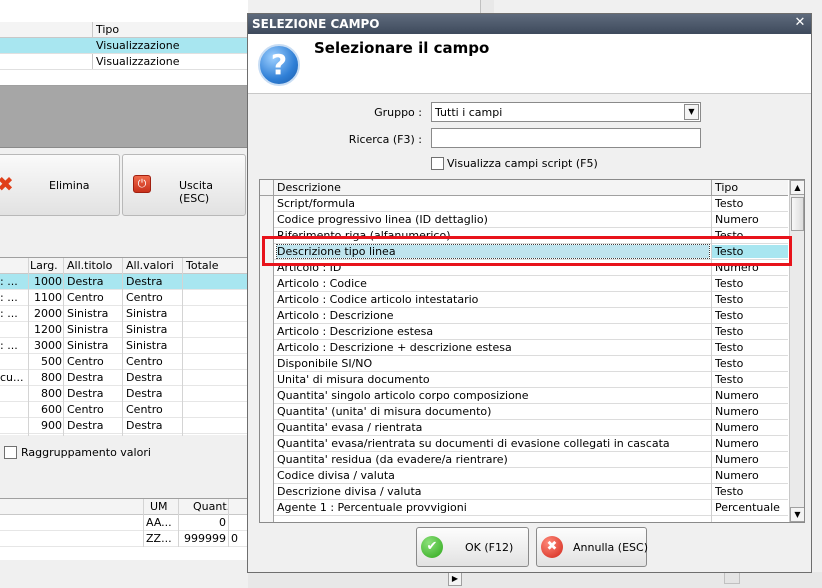  Describe the element at coordinates (797, 514) in the screenshot. I see `scroll-down-icon: ▼` at that location.